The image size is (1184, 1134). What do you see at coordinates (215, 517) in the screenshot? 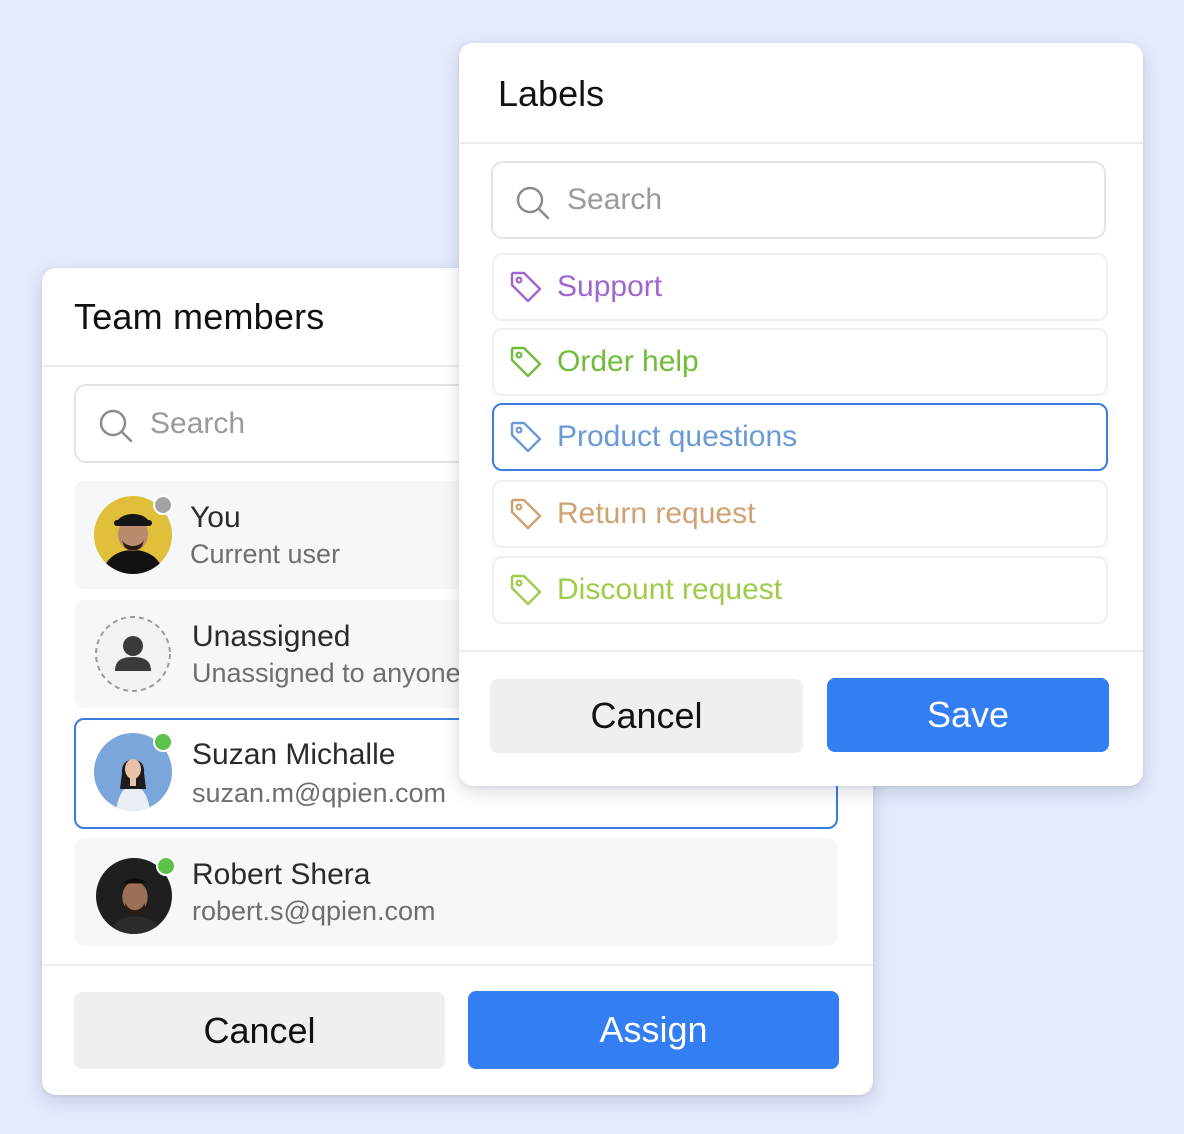
I see `member-name: You` at bounding box center [215, 517].